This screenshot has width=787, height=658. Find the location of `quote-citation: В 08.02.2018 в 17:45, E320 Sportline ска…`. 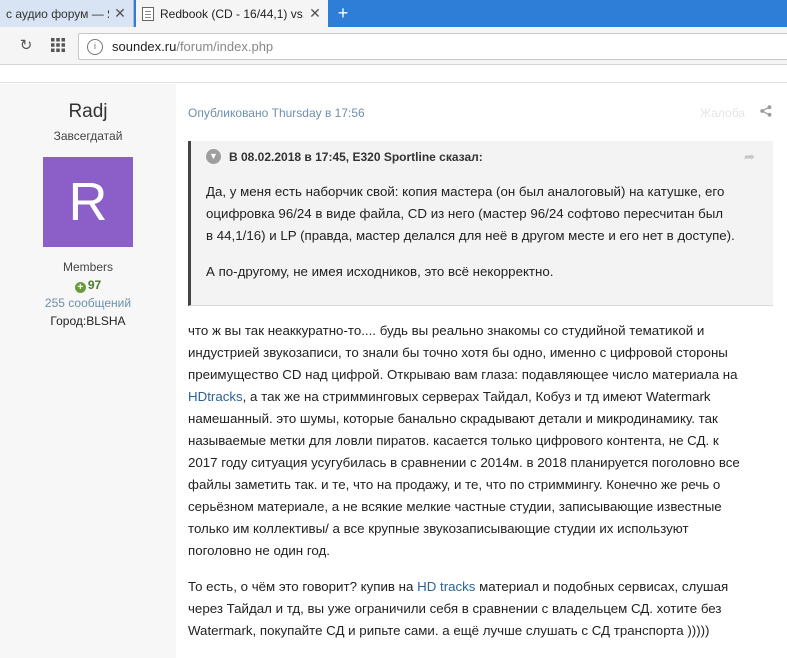

quote-citation: В 08.02.2018 в 17:45, E320 Sportline ска… is located at coordinates (356, 157).